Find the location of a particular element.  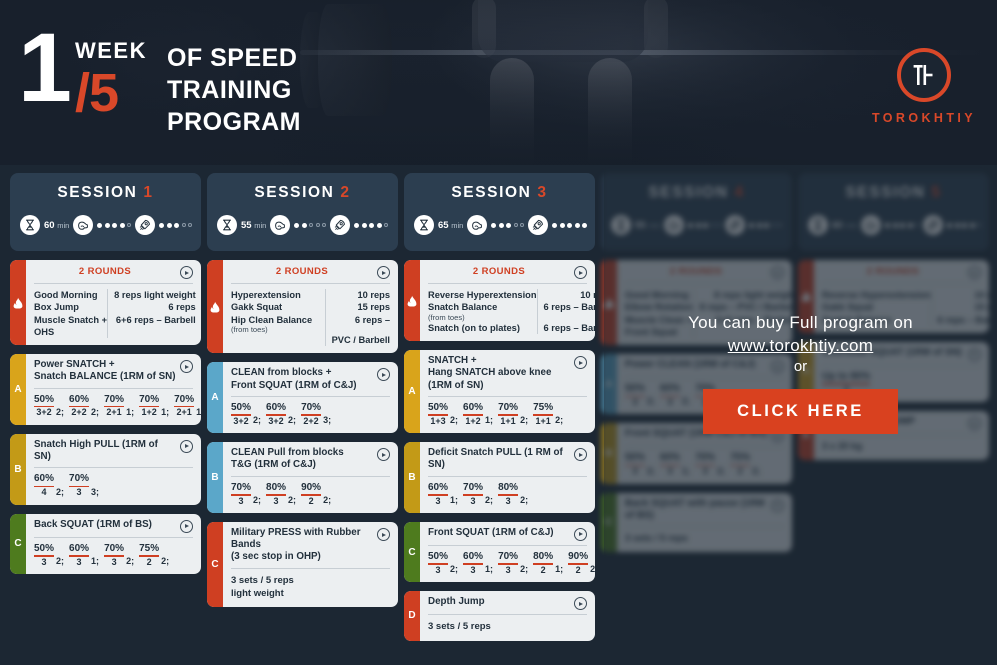

text-line: SNATCH + is located at coordinates (452, 361).